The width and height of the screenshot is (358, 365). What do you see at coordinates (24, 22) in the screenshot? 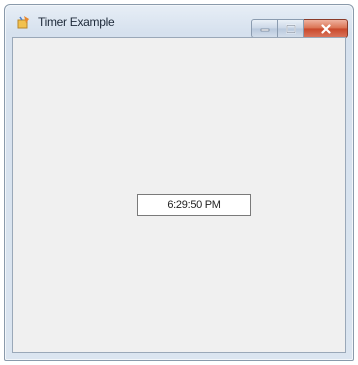
I see `app-icon` at bounding box center [24, 22].